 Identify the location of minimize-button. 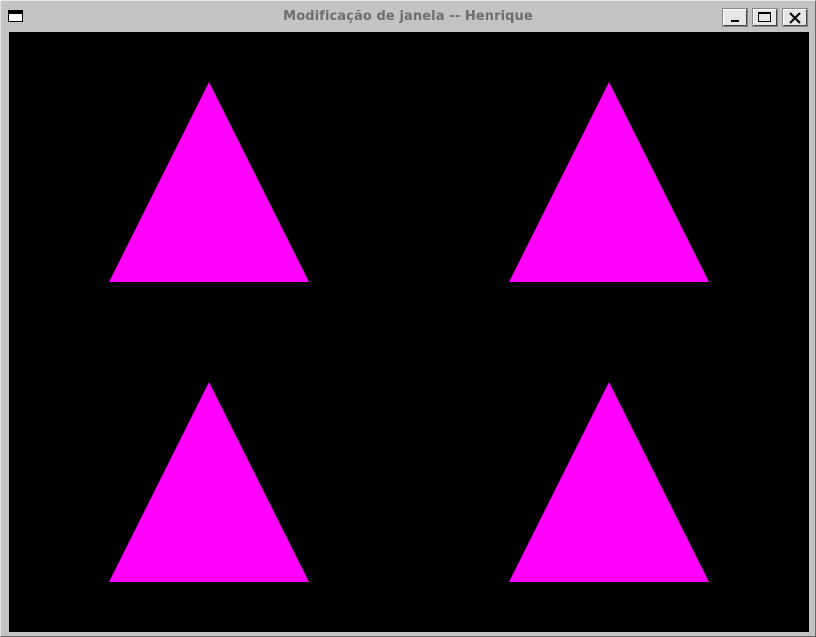
(735, 17).